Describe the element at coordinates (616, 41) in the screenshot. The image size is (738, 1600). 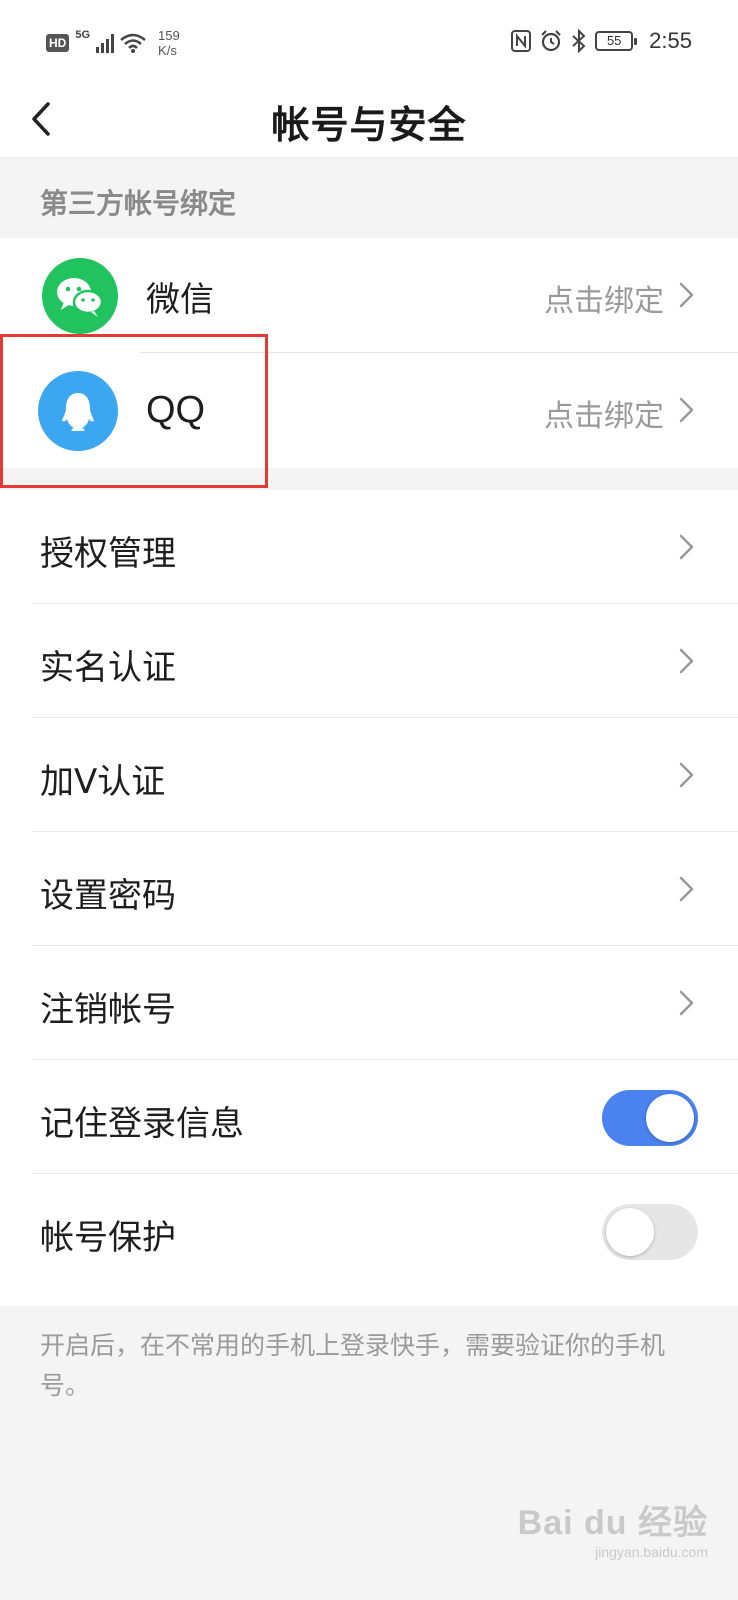
I see `battery-icon: 55` at that location.